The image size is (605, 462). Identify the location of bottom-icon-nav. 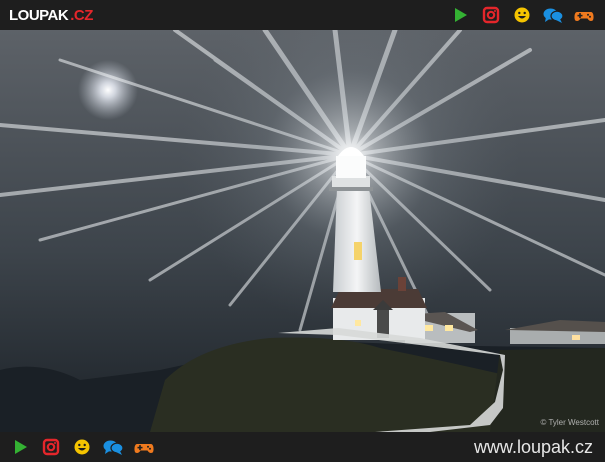
(82, 447).